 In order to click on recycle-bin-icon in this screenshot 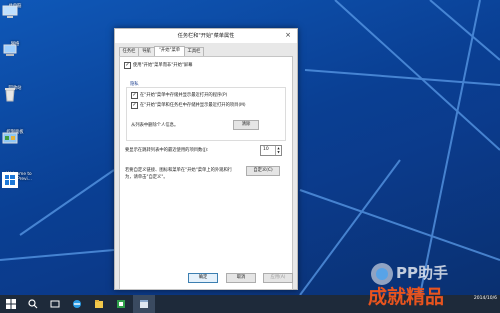, I will do `click(10, 95)`.